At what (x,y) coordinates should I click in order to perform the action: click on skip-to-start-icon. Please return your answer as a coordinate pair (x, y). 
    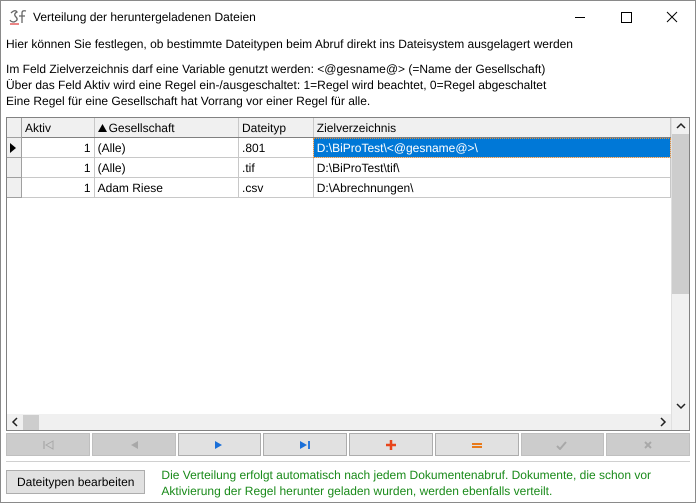
    Looking at the image, I should click on (48, 445).